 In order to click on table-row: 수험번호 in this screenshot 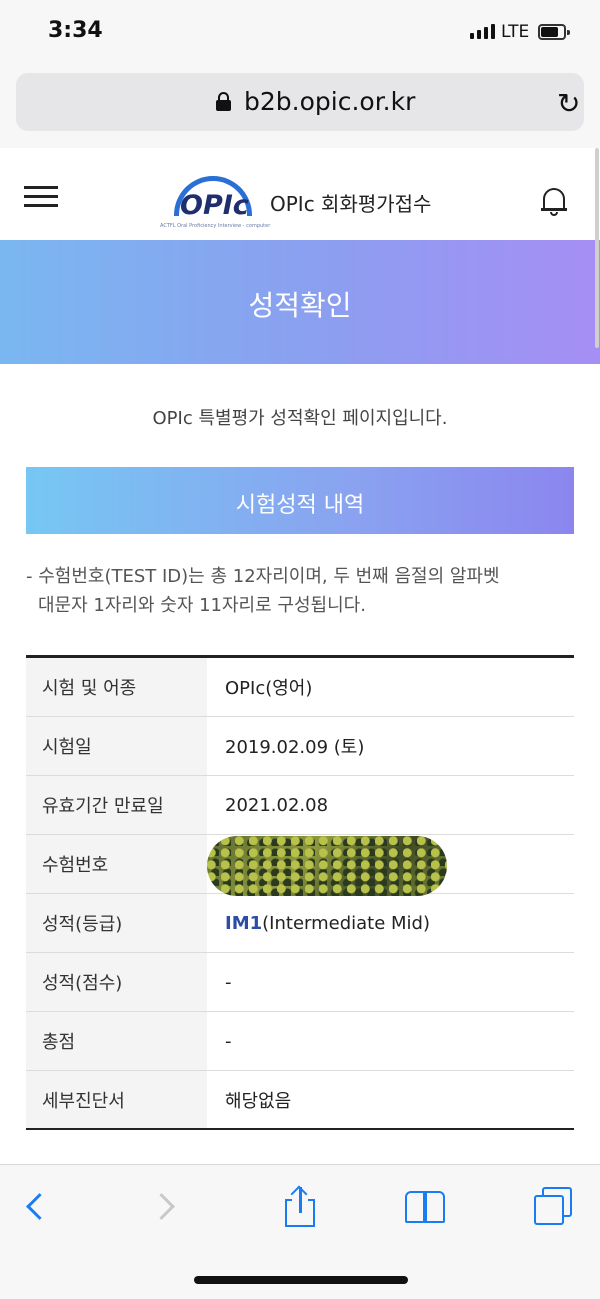, I will do `click(300, 865)`.